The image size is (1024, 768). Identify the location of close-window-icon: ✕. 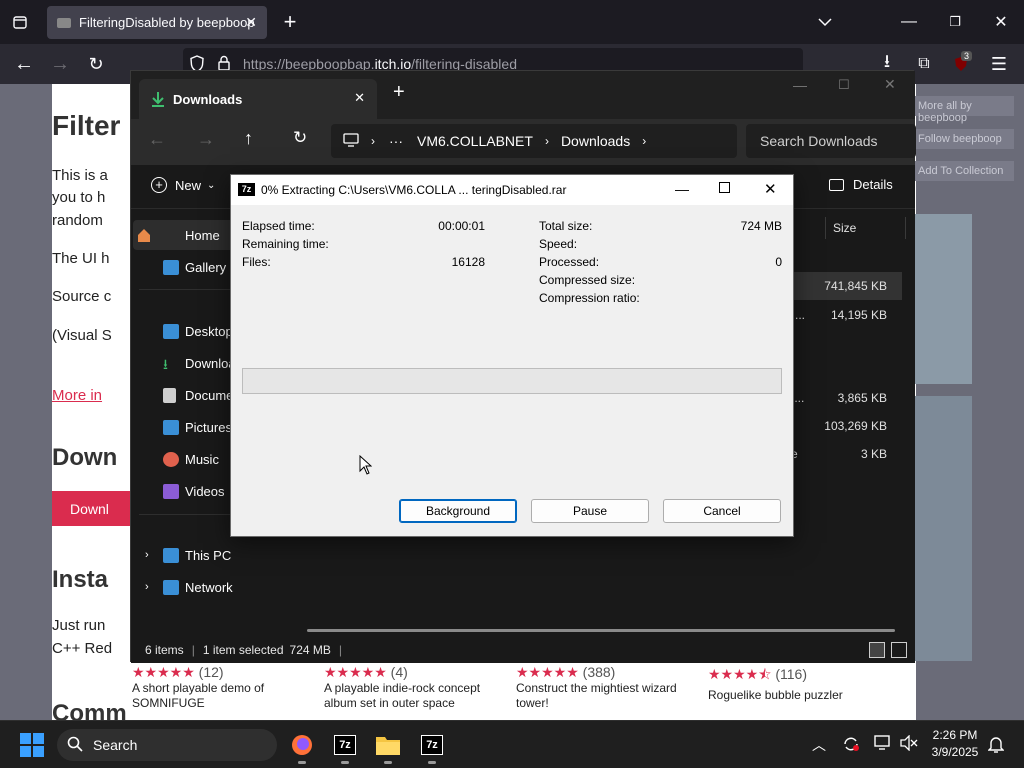
(1001, 22).